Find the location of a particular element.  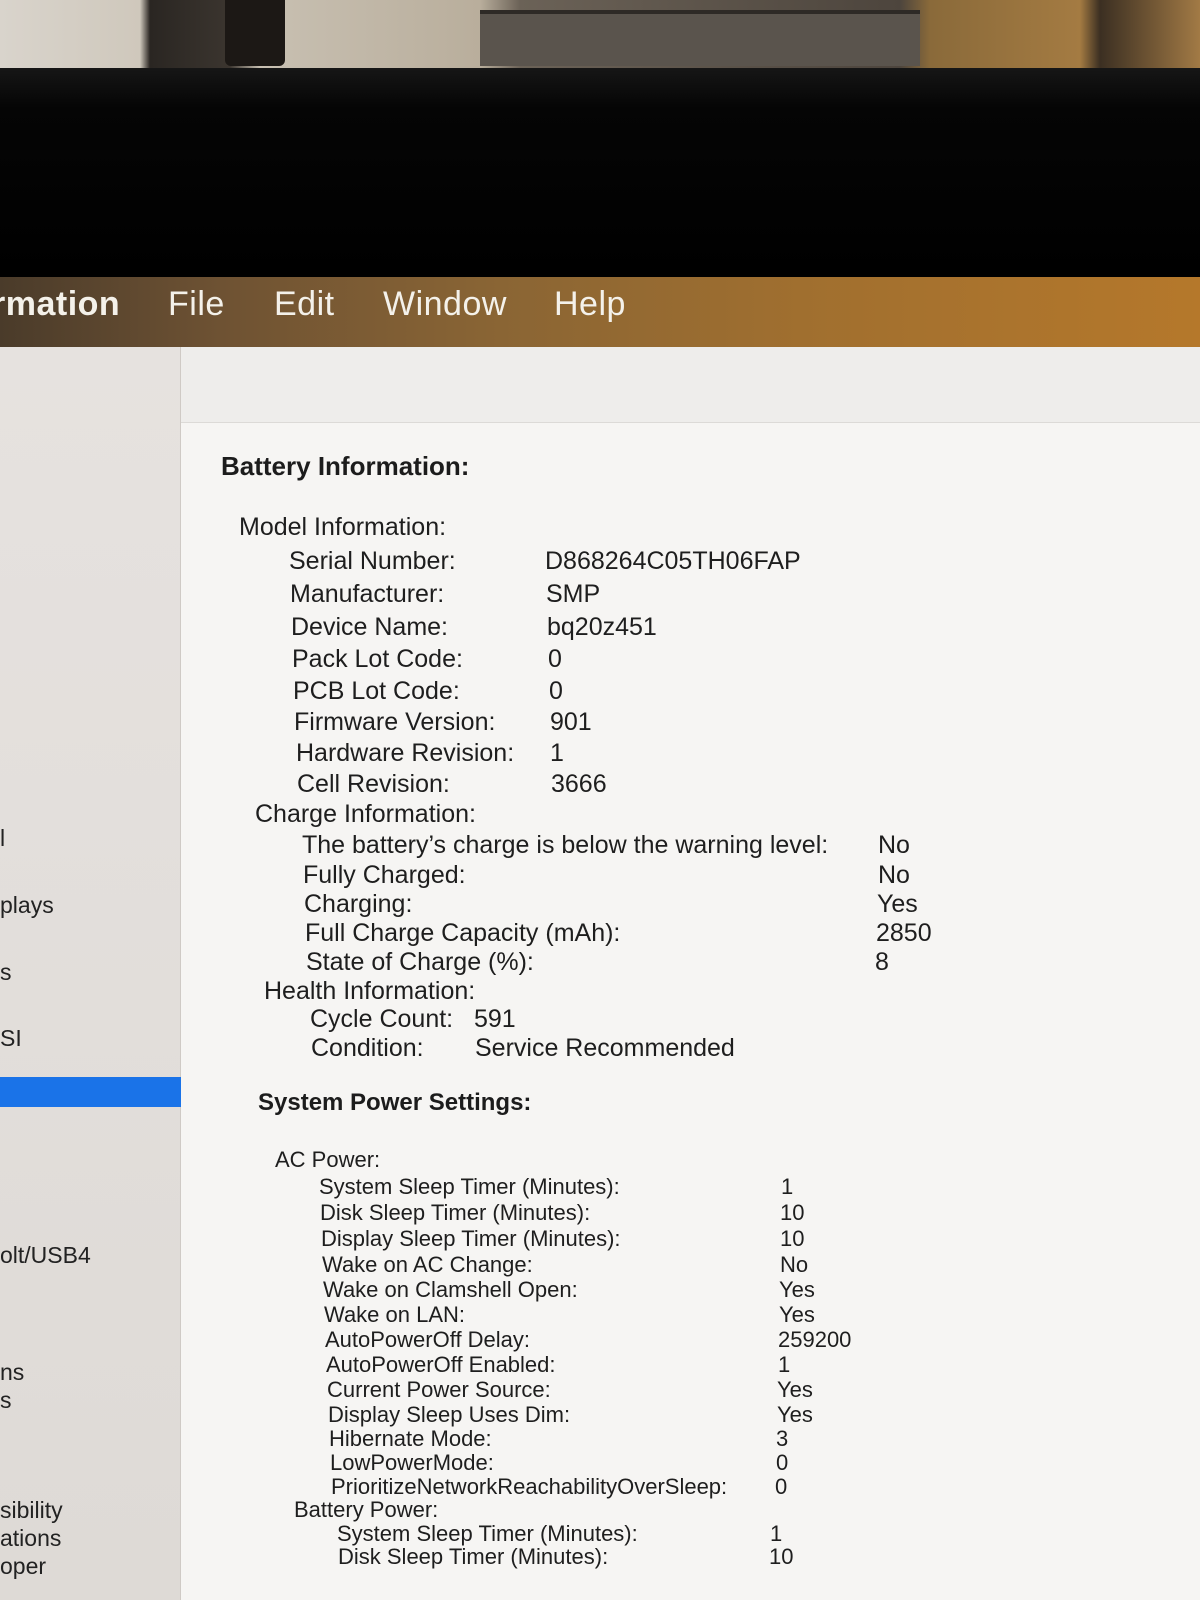

sidebar-item: ns is located at coordinates (12, 1372).